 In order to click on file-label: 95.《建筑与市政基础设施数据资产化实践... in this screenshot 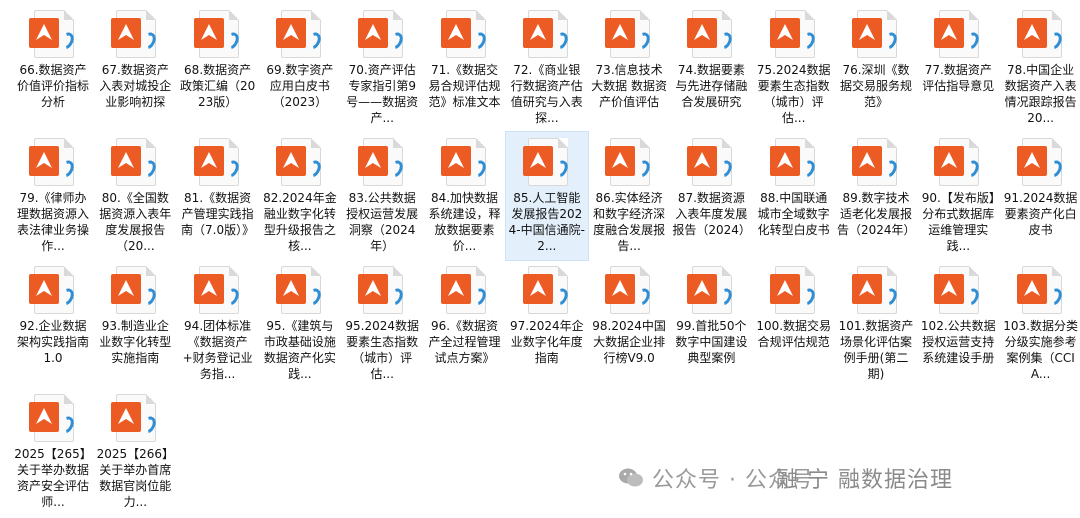, I will do `click(299, 350)`.